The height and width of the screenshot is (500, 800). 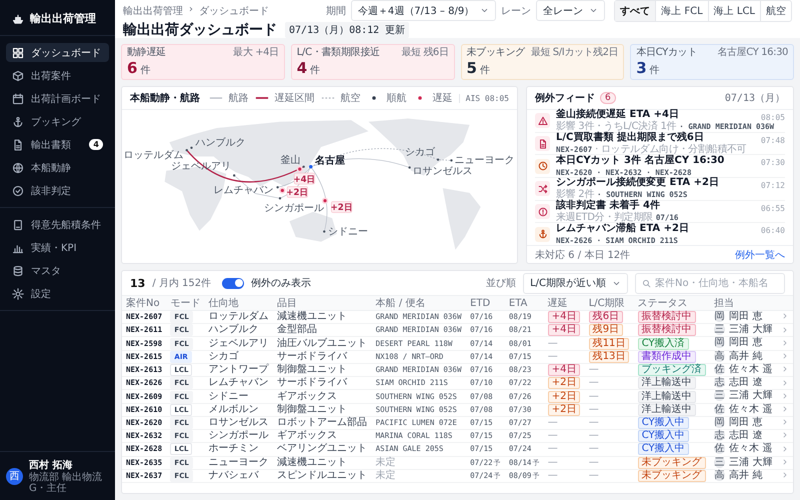 What do you see at coordinates (670, 150) in the screenshot?
I see `feed-note: · ロッテルダム向け・分割船積不可` at bounding box center [670, 150].